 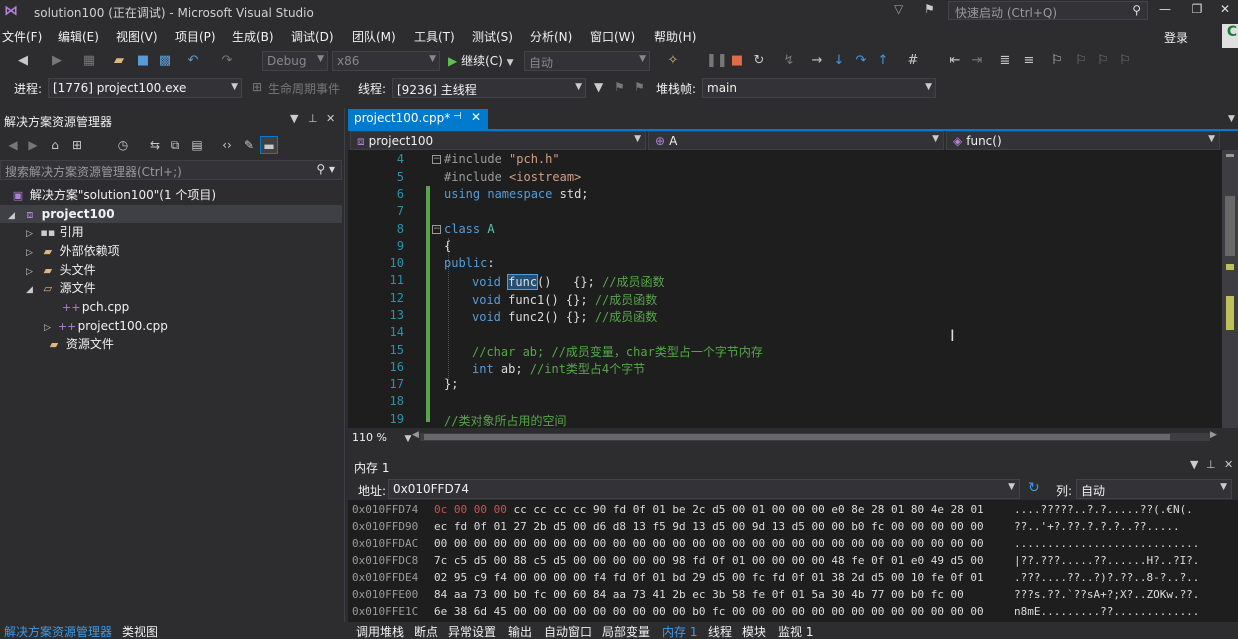 I want to click on save-icon: ■, so click(x=143, y=61).